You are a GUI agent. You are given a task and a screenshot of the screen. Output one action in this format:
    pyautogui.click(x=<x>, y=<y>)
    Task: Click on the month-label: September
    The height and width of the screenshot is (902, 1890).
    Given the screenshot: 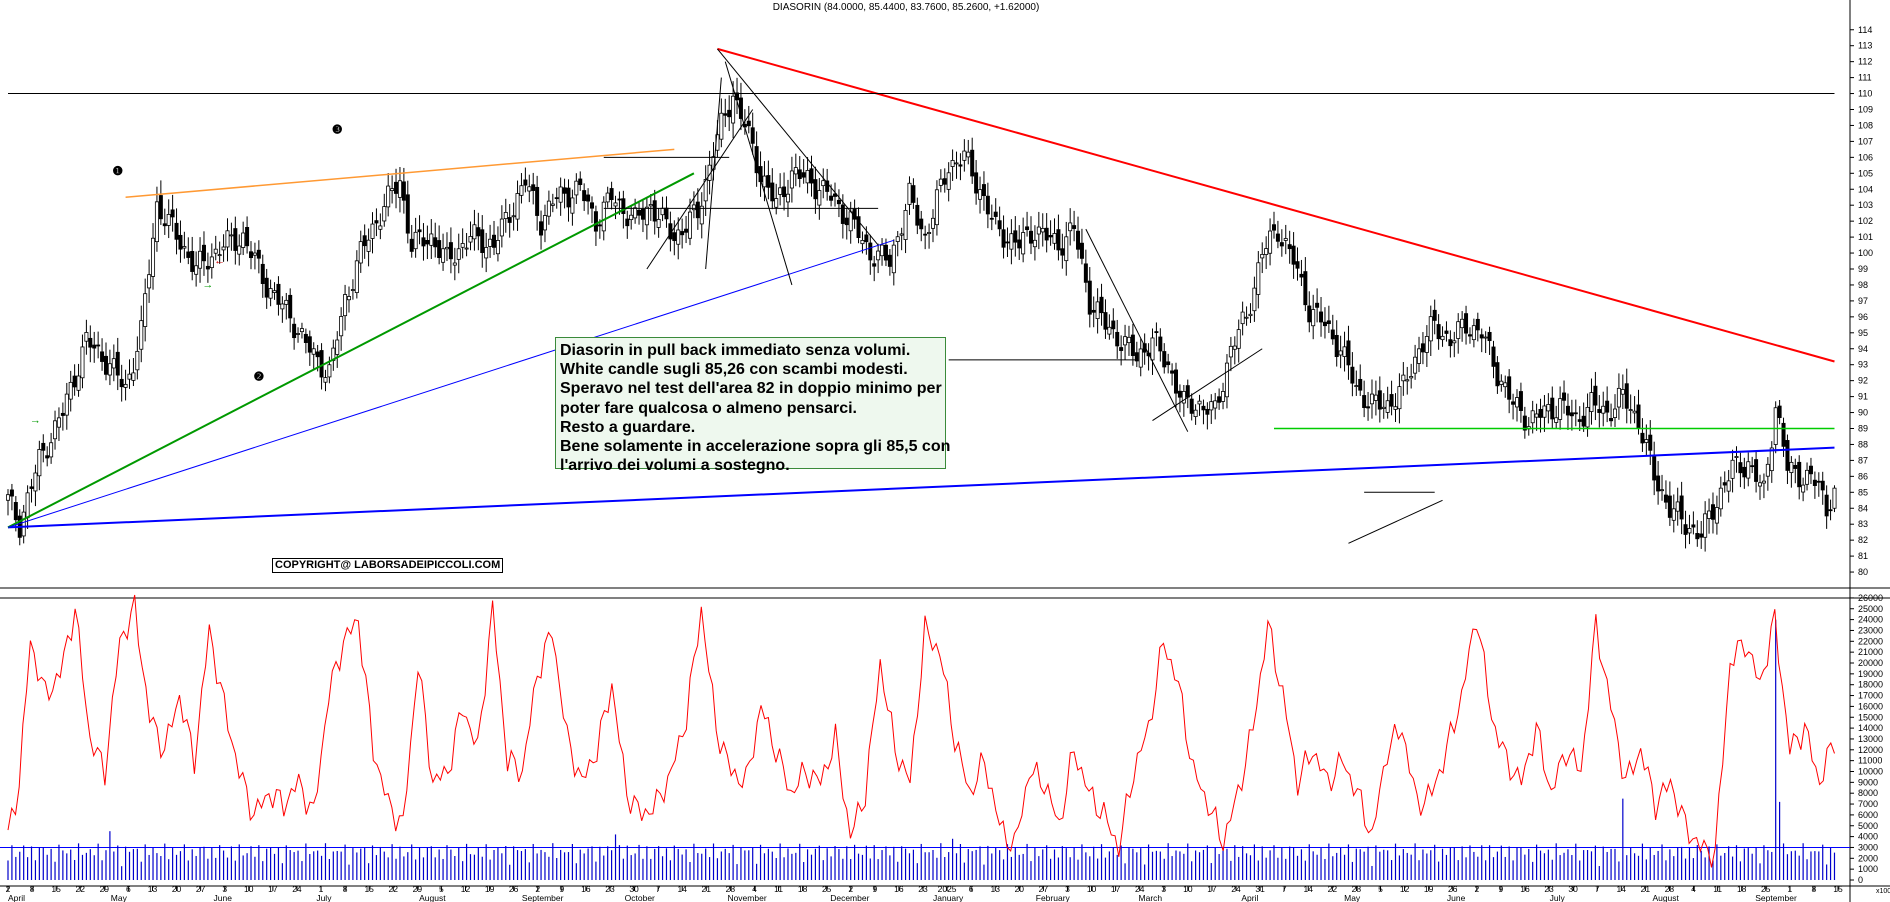 What is the action you would take?
    pyautogui.click(x=543, y=897)
    